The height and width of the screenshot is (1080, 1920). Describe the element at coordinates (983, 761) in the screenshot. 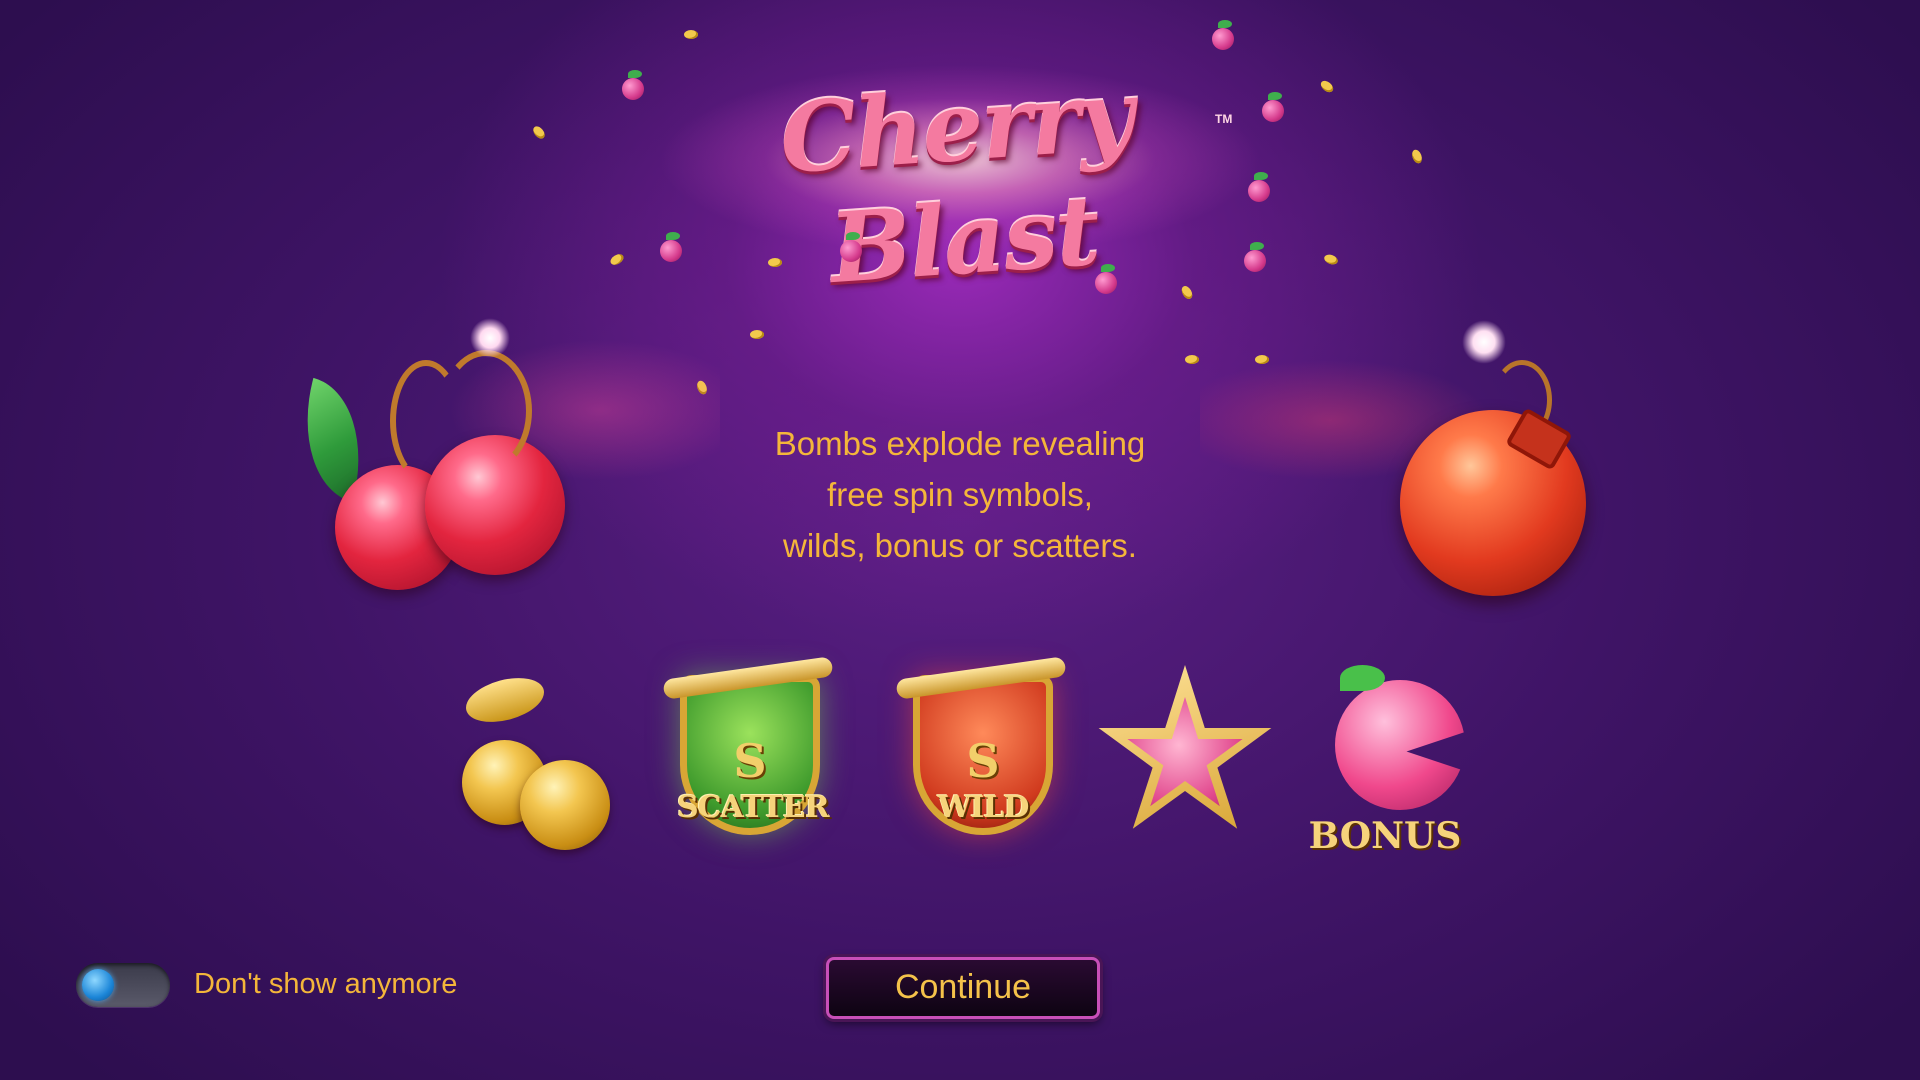

I see `wild-letter: S` at that location.